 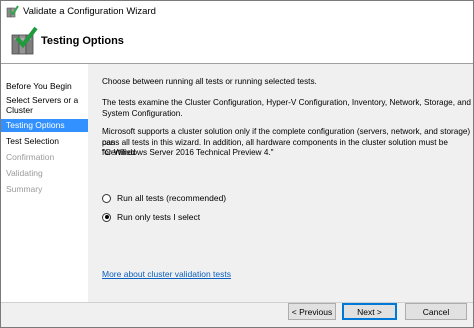 I want to click on run-all-tests-radio, so click(x=106, y=198).